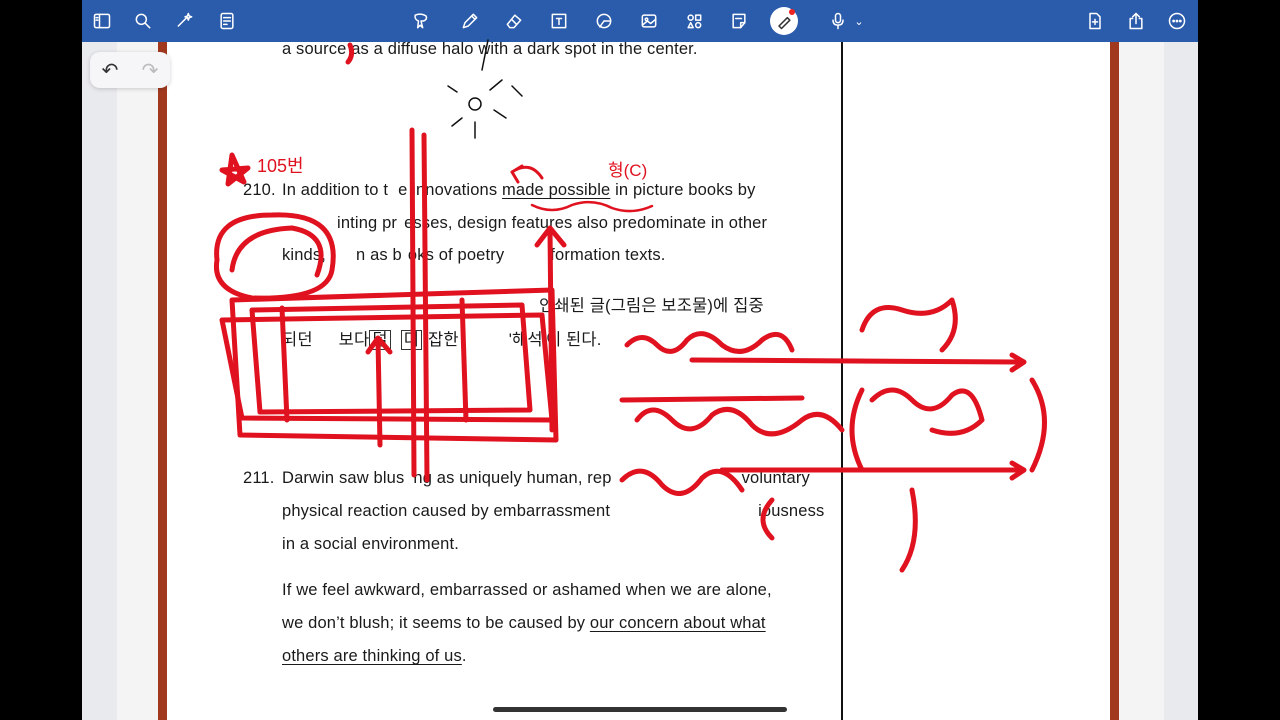 This screenshot has height=720, width=1280. I want to click on add-page-icon, so click(1095, 21).